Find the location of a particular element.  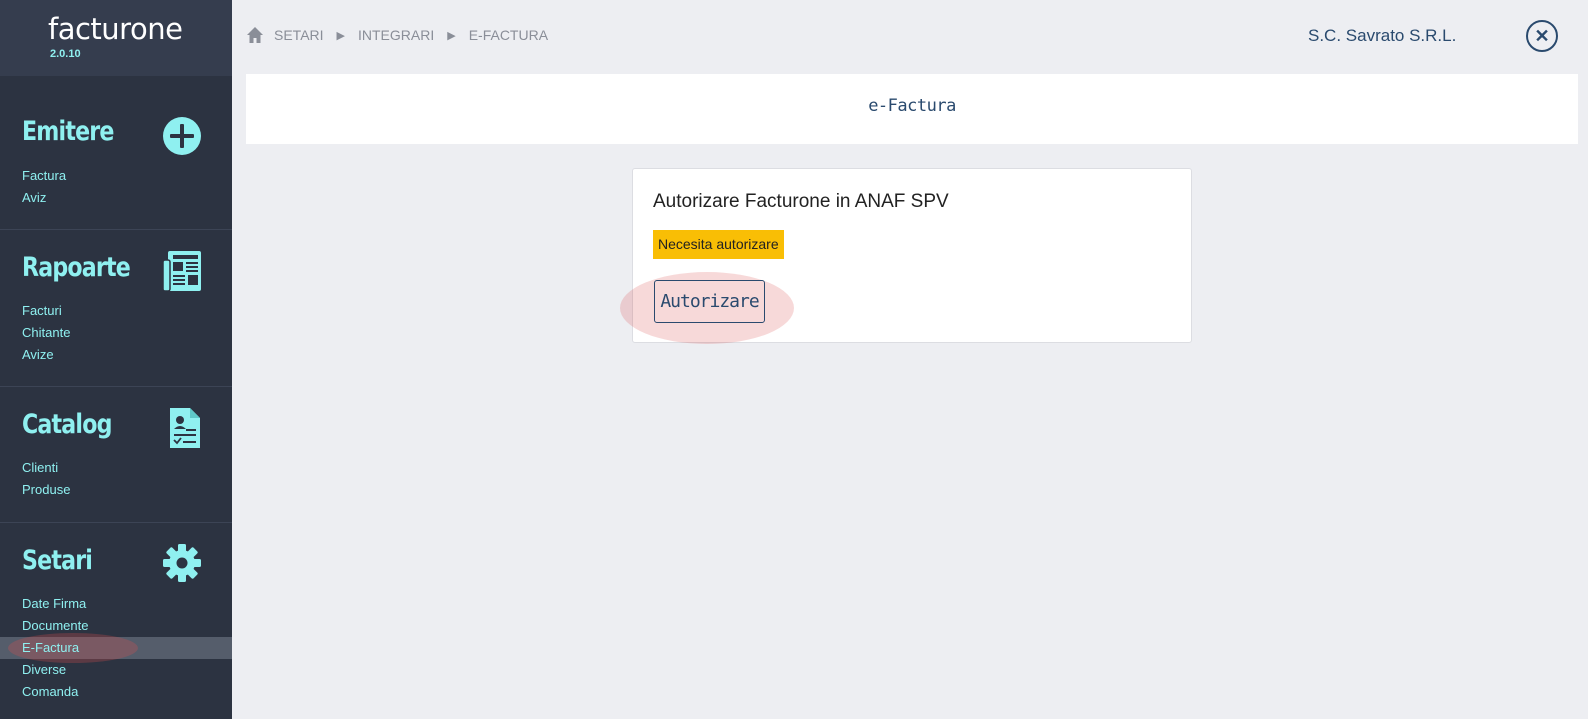

sidebar-section-rapoarte: Rapoarte Facturi Chitante Avize is located at coordinates (116, 308).